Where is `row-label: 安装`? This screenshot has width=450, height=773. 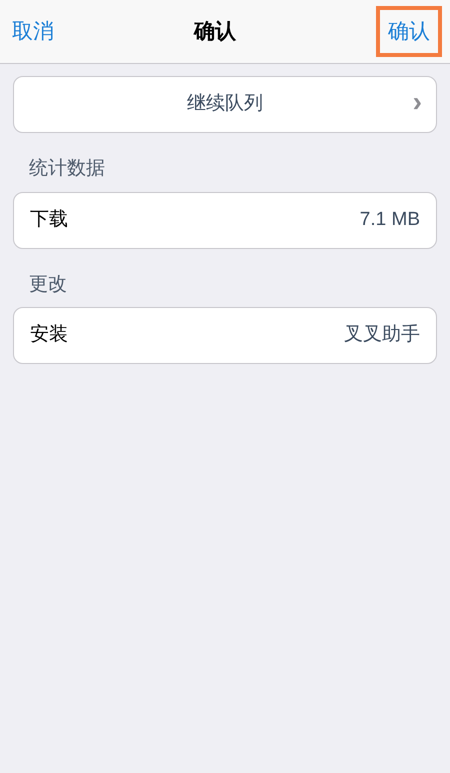
row-label: 安装 is located at coordinates (49, 335).